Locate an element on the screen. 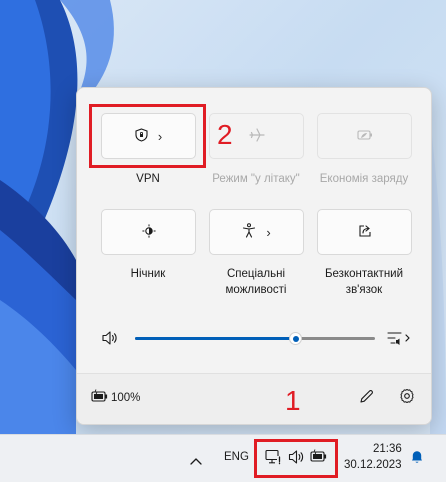 This screenshot has width=446, height=482. airplane-mode-label: Режим "у літаку" is located at coordinates (256, 179).